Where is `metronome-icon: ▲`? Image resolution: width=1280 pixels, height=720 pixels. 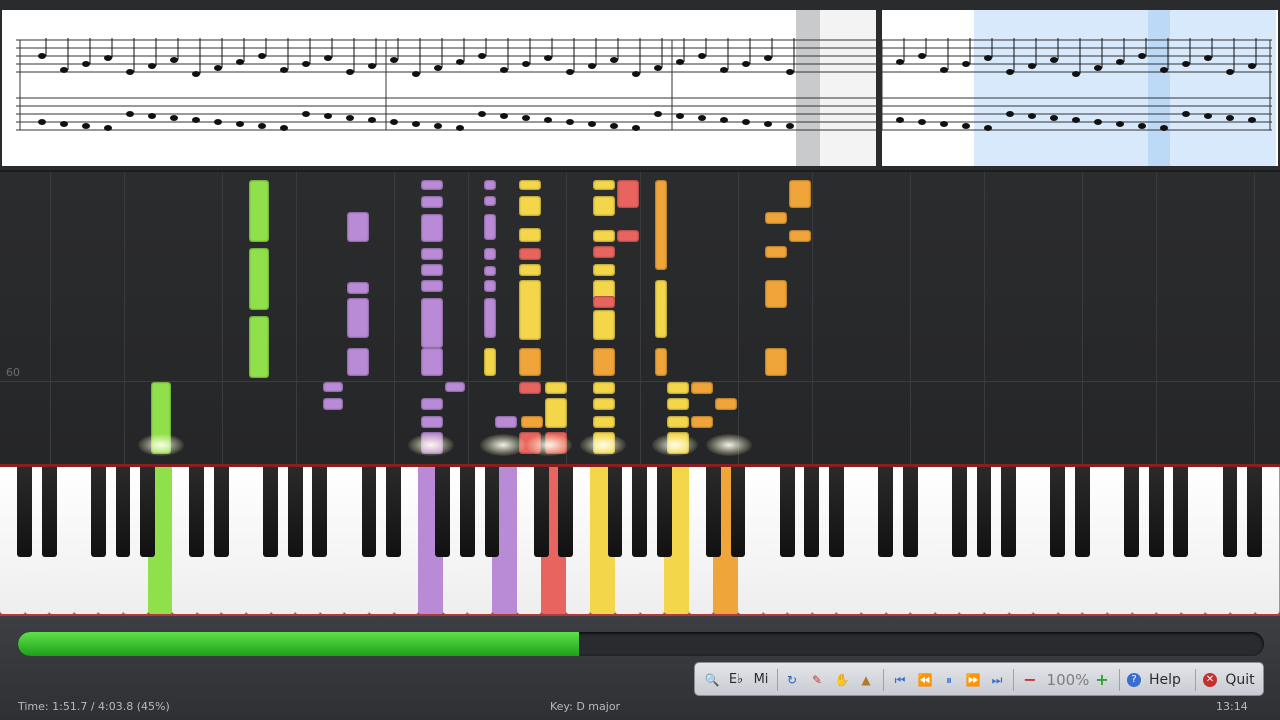
metronome-icon: ▲ is located at coordinates (866, 680).